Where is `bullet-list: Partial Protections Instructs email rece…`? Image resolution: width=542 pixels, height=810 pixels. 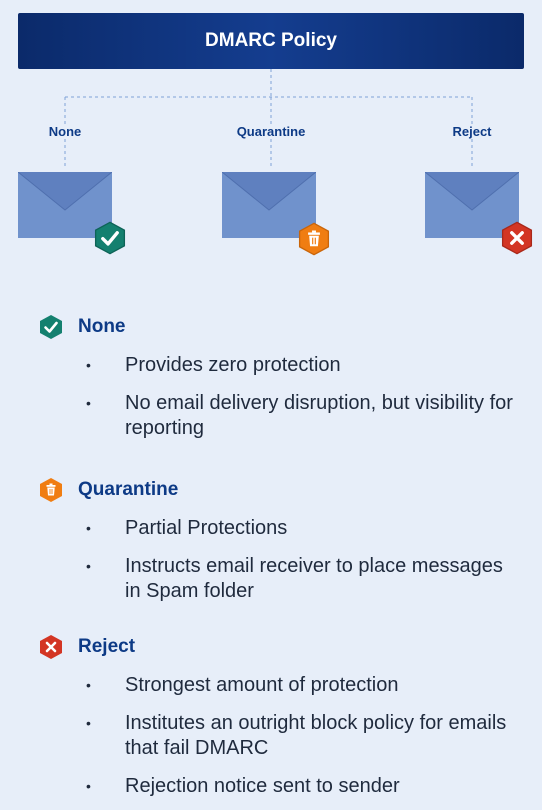 bullet-list: Partial Protections Instructs email rece… is located at coordinates (278, 560).